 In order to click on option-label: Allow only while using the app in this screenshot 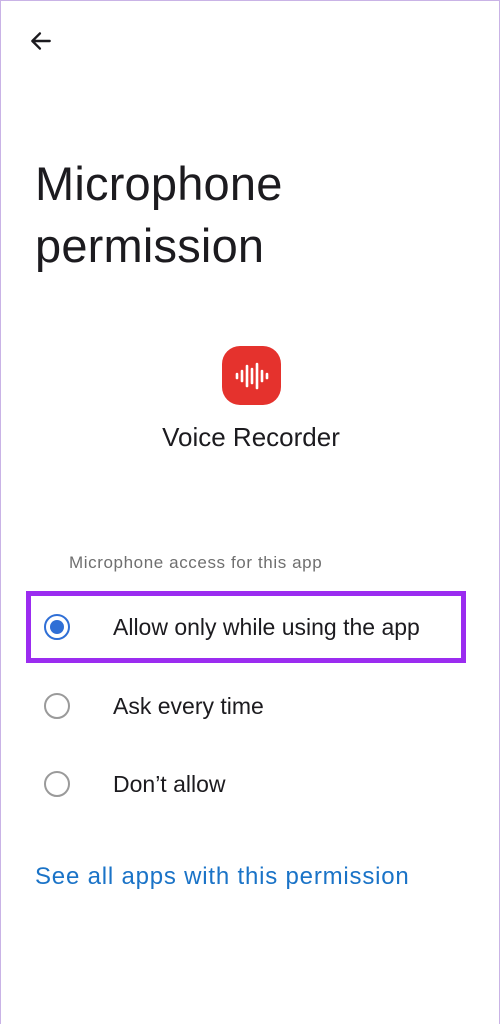, I will do `click(266, 626)`.